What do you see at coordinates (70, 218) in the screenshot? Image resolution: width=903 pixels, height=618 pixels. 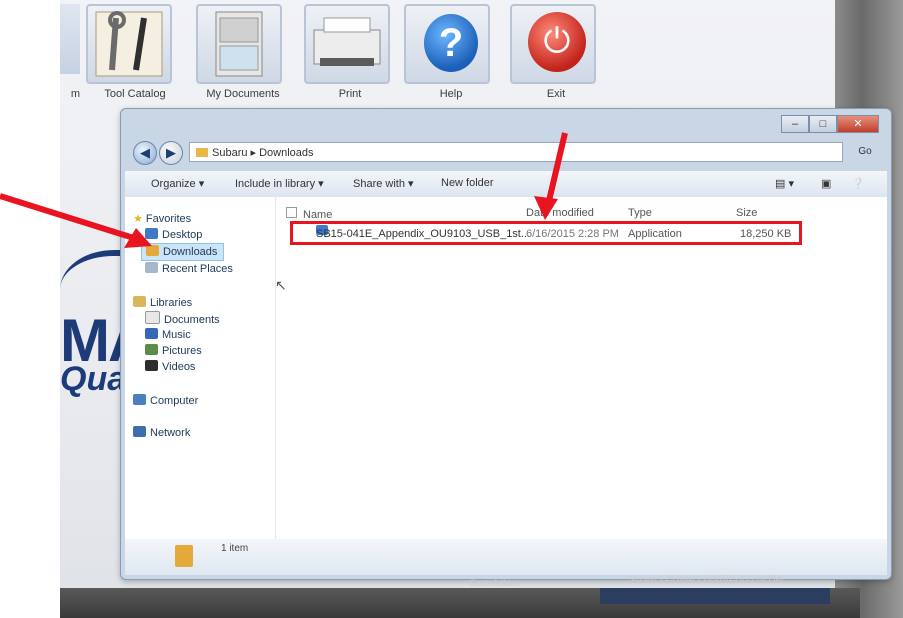 I see `arrow-to-downloads` at bounding box center [70, 218].